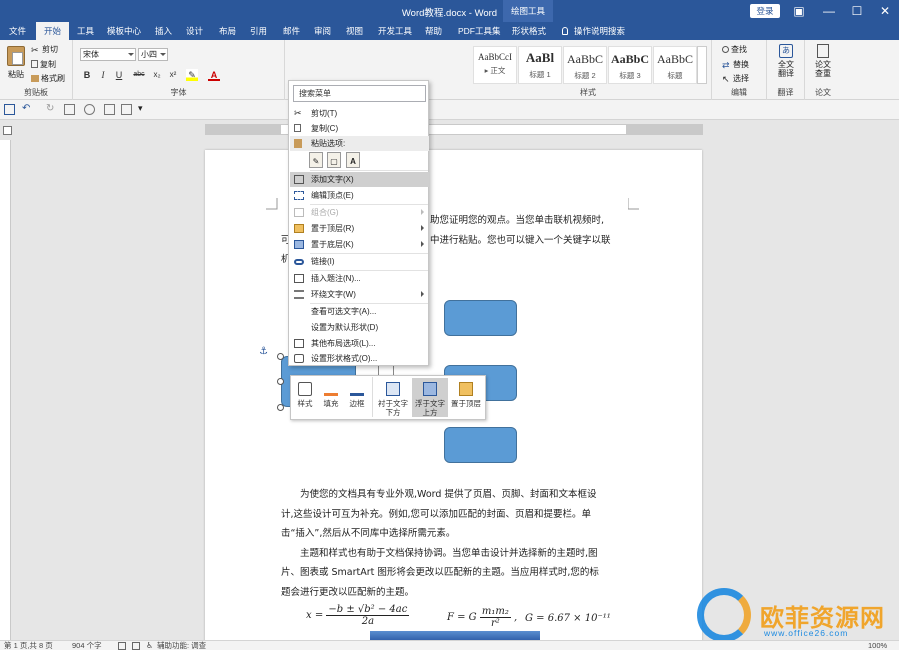 This screenshot has width=899, height=650. Describe the element at coordinates (395, 31) in the screenshot. I see `tab-developer: 开发工具` at that location.